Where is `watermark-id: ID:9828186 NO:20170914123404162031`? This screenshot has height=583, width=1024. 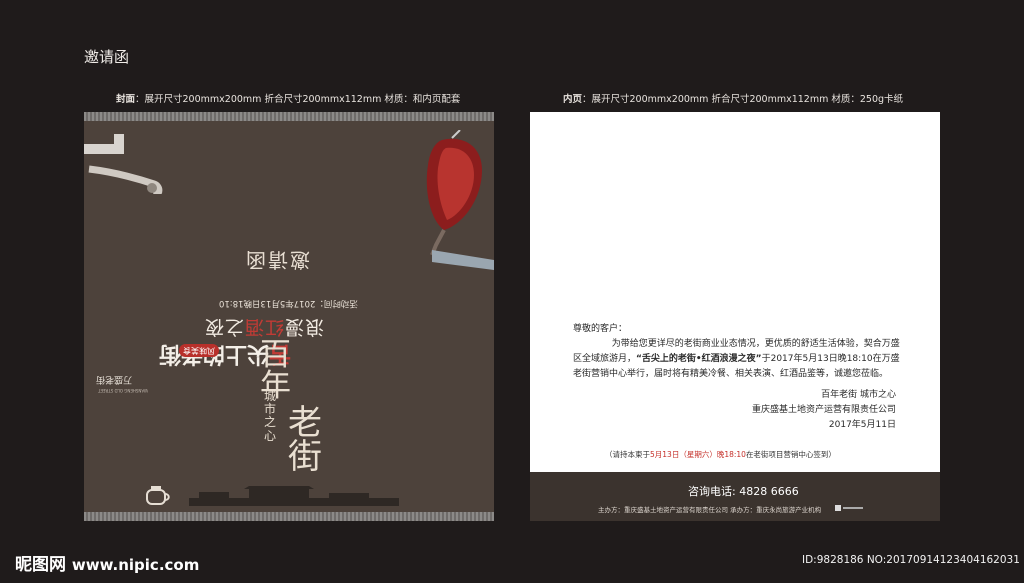 watermark-id: ID:9828186 NO:20170914123404162031 is located at coordinates (911, 560).